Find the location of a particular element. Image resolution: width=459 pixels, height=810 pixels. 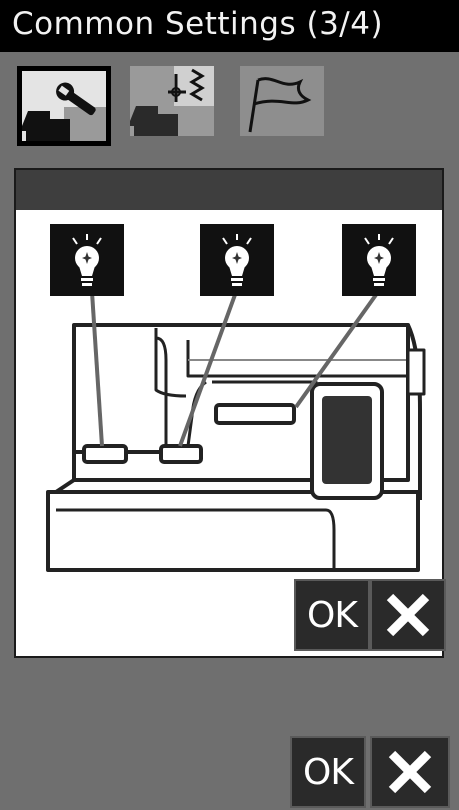

tab-machine-settings is located at coordinates (64, 106).